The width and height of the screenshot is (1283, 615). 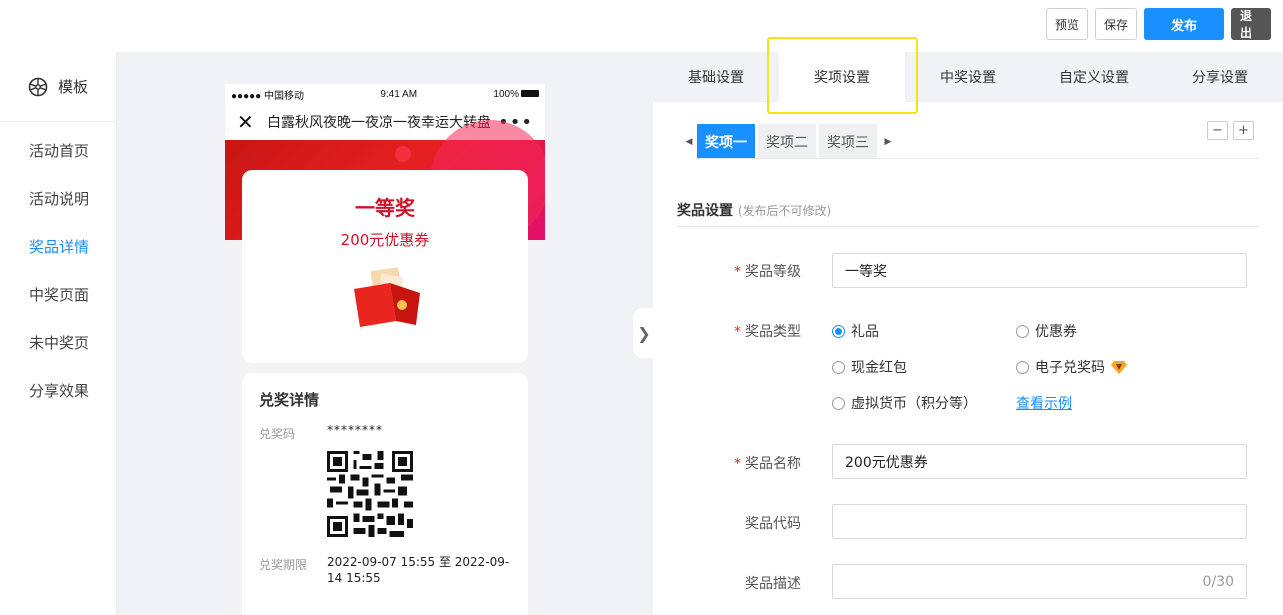 I want to click on redeem-period-label: 兑奖期限, so click(x=283, y=565).